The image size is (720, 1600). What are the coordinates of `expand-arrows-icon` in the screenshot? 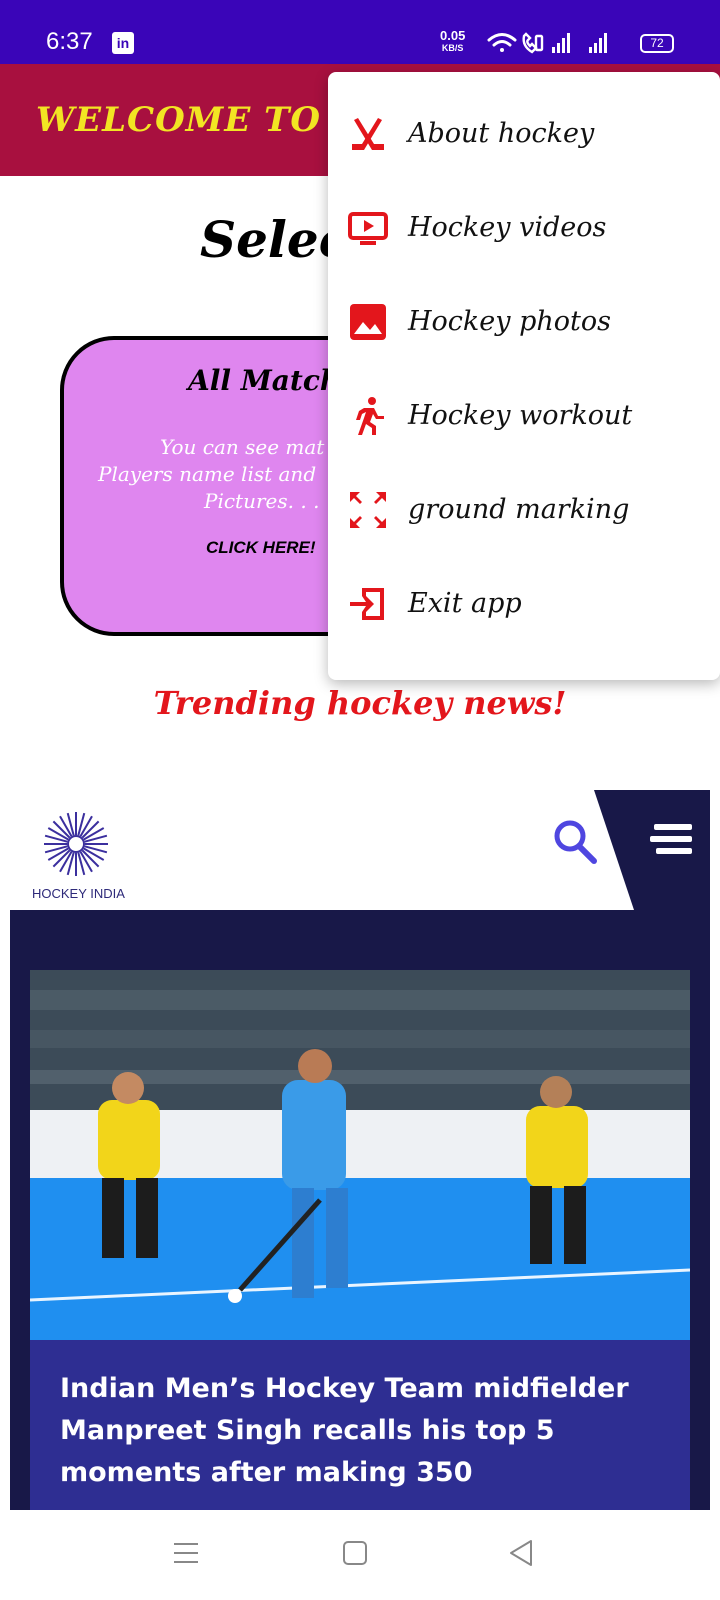 It's located at (368, 510).